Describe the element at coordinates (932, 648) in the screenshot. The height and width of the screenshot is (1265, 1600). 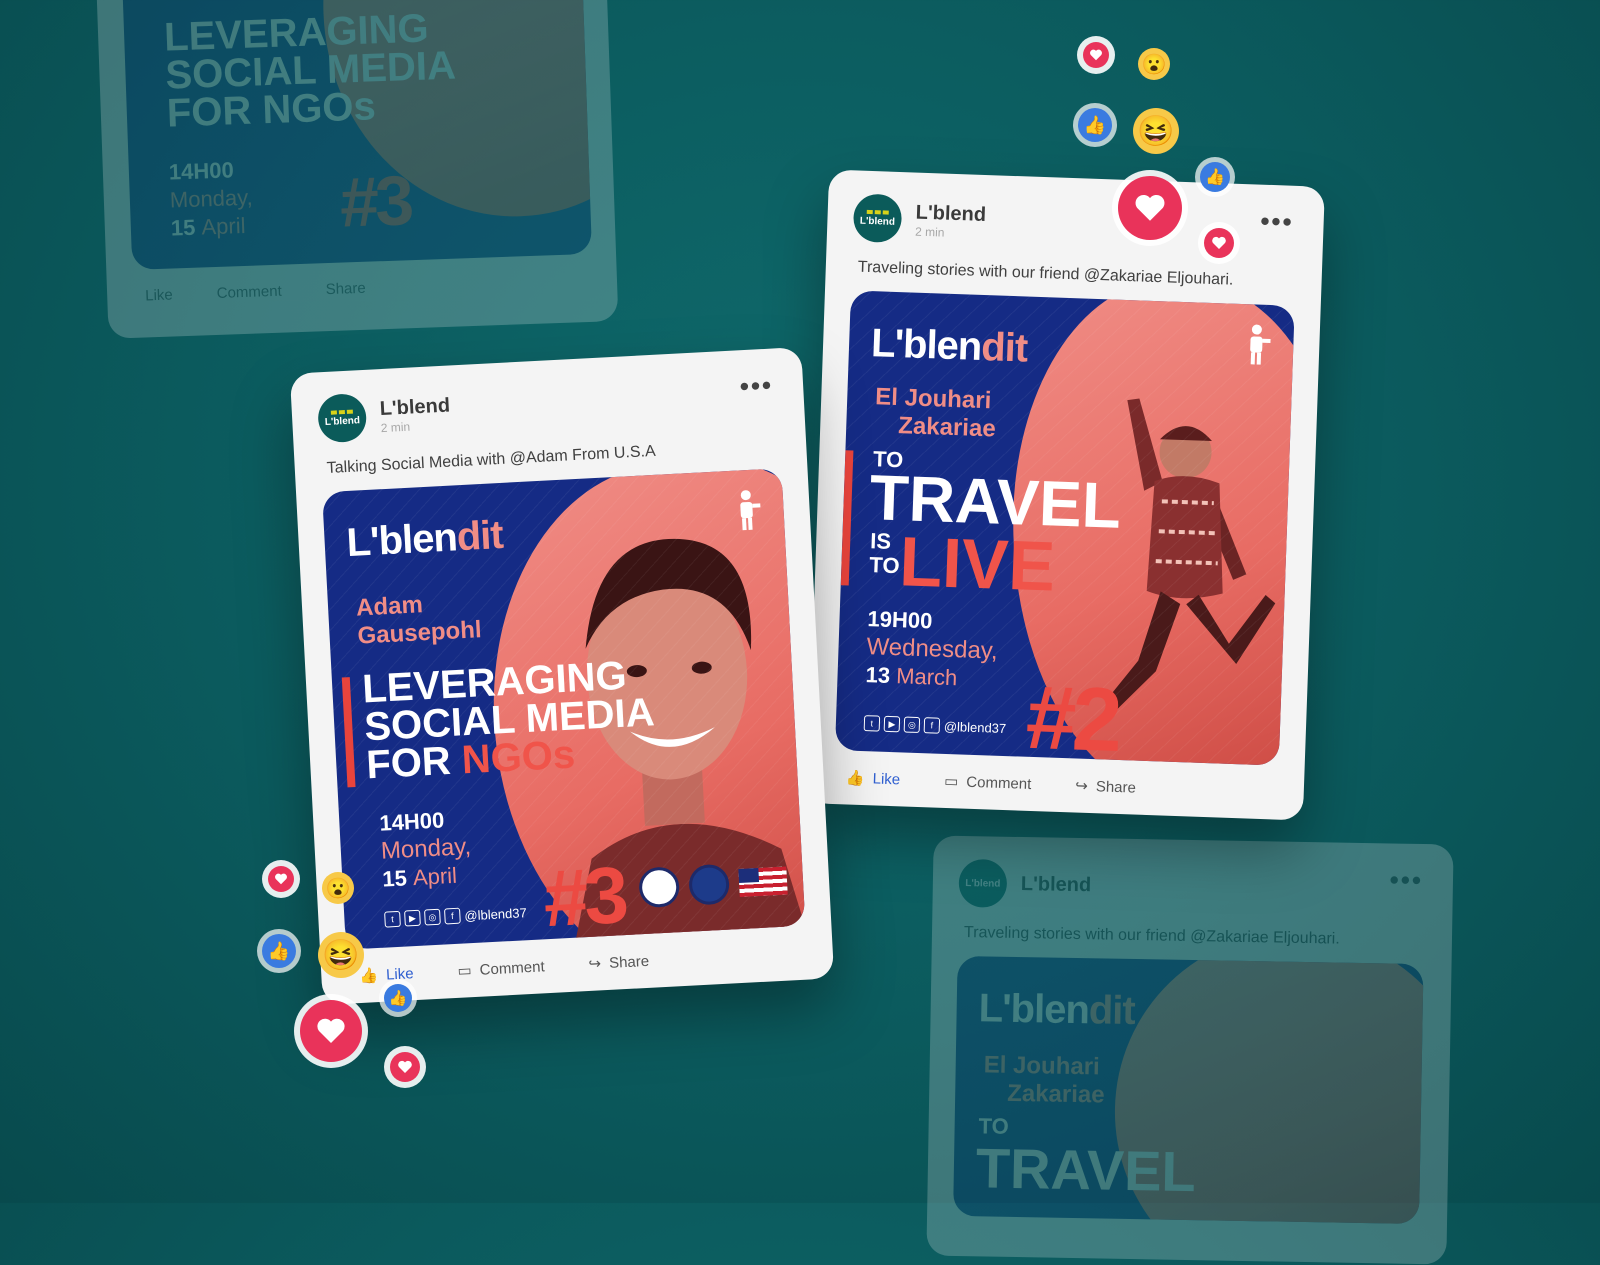
I see `event-when: 19H00 Wednesday, 13 March` at that location.